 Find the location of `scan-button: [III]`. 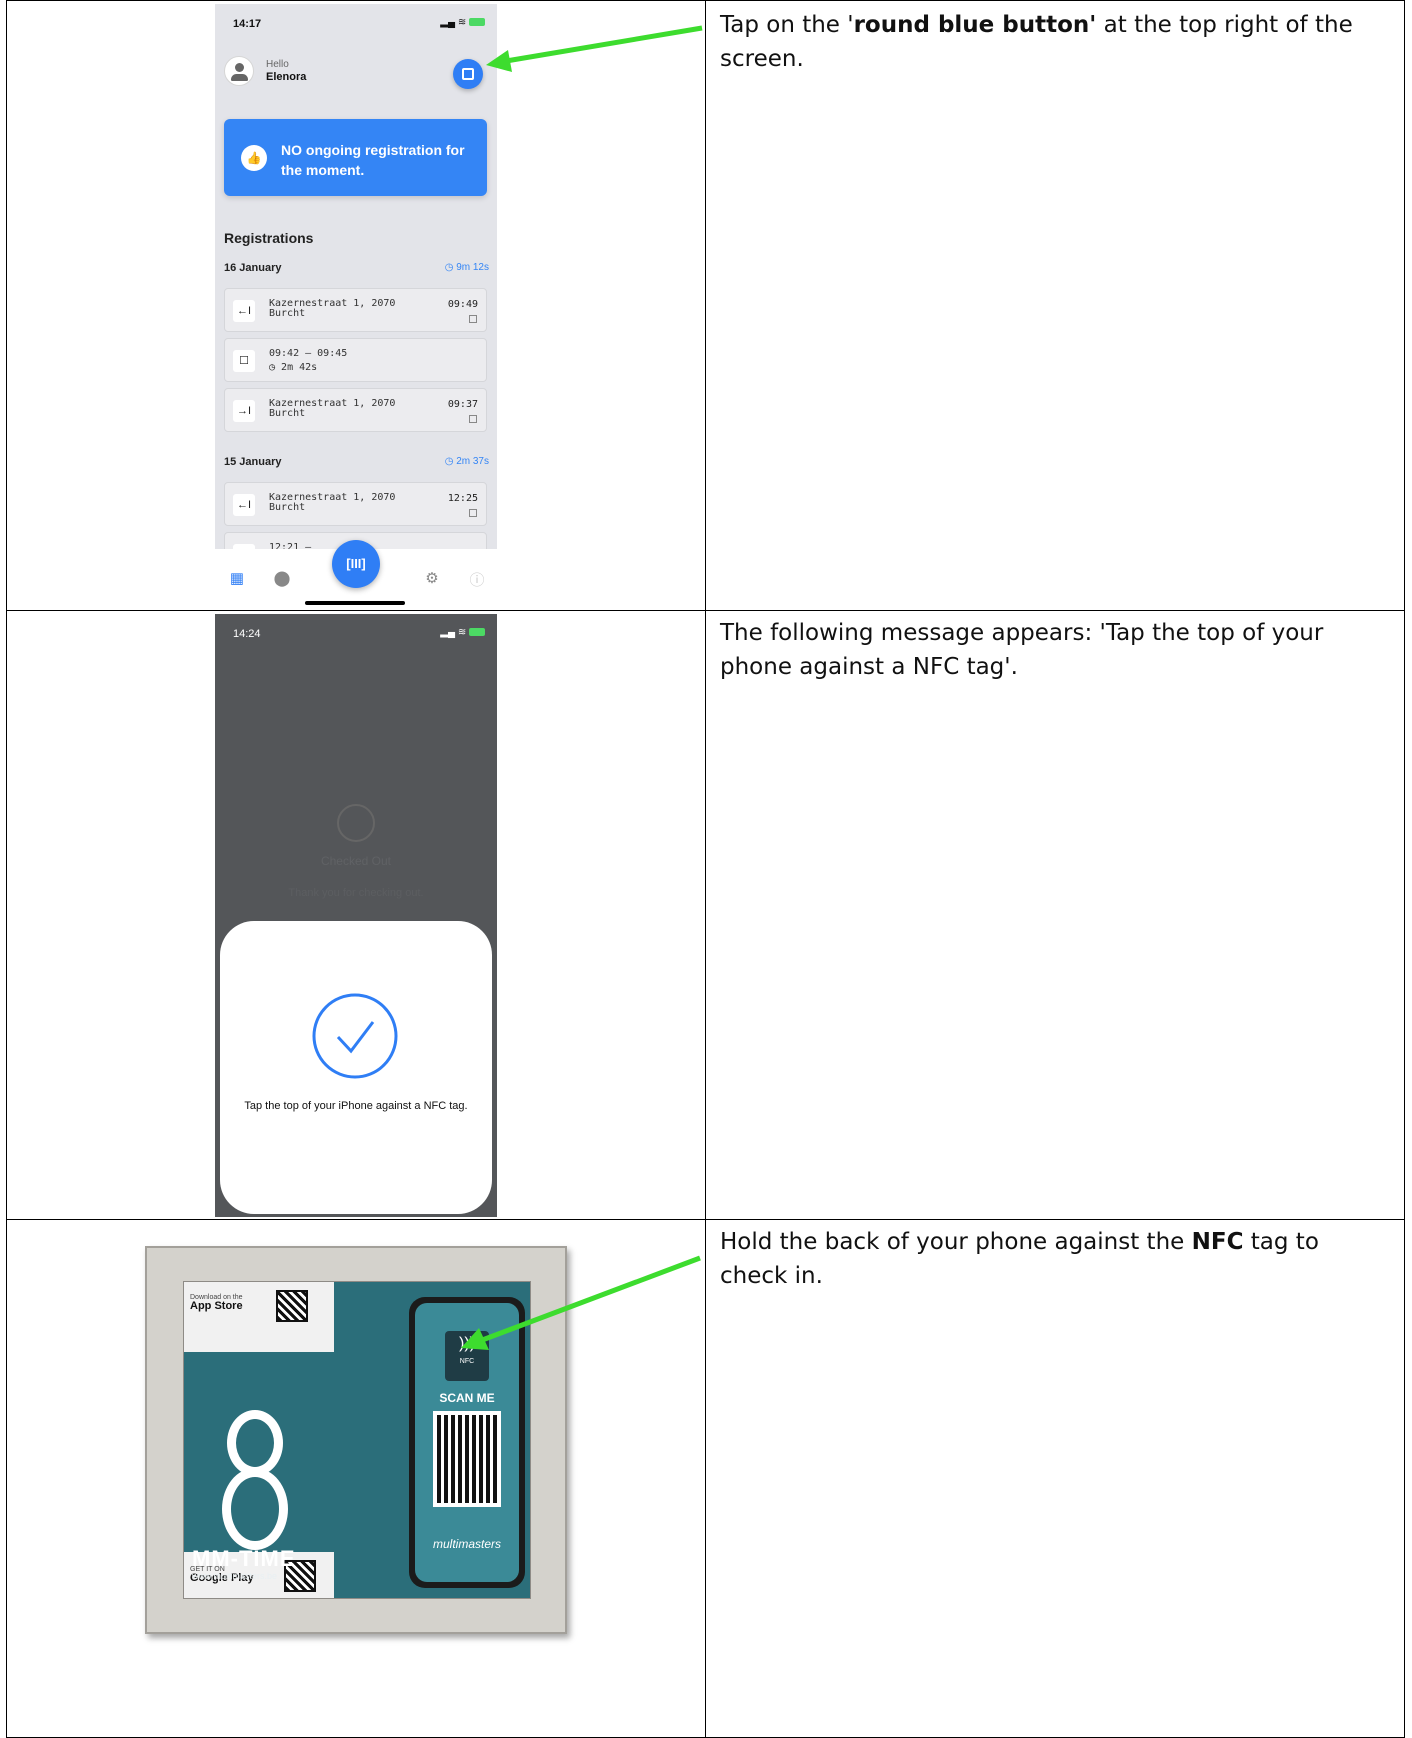

scan-button: [III] is located at coordinates (356, 564).